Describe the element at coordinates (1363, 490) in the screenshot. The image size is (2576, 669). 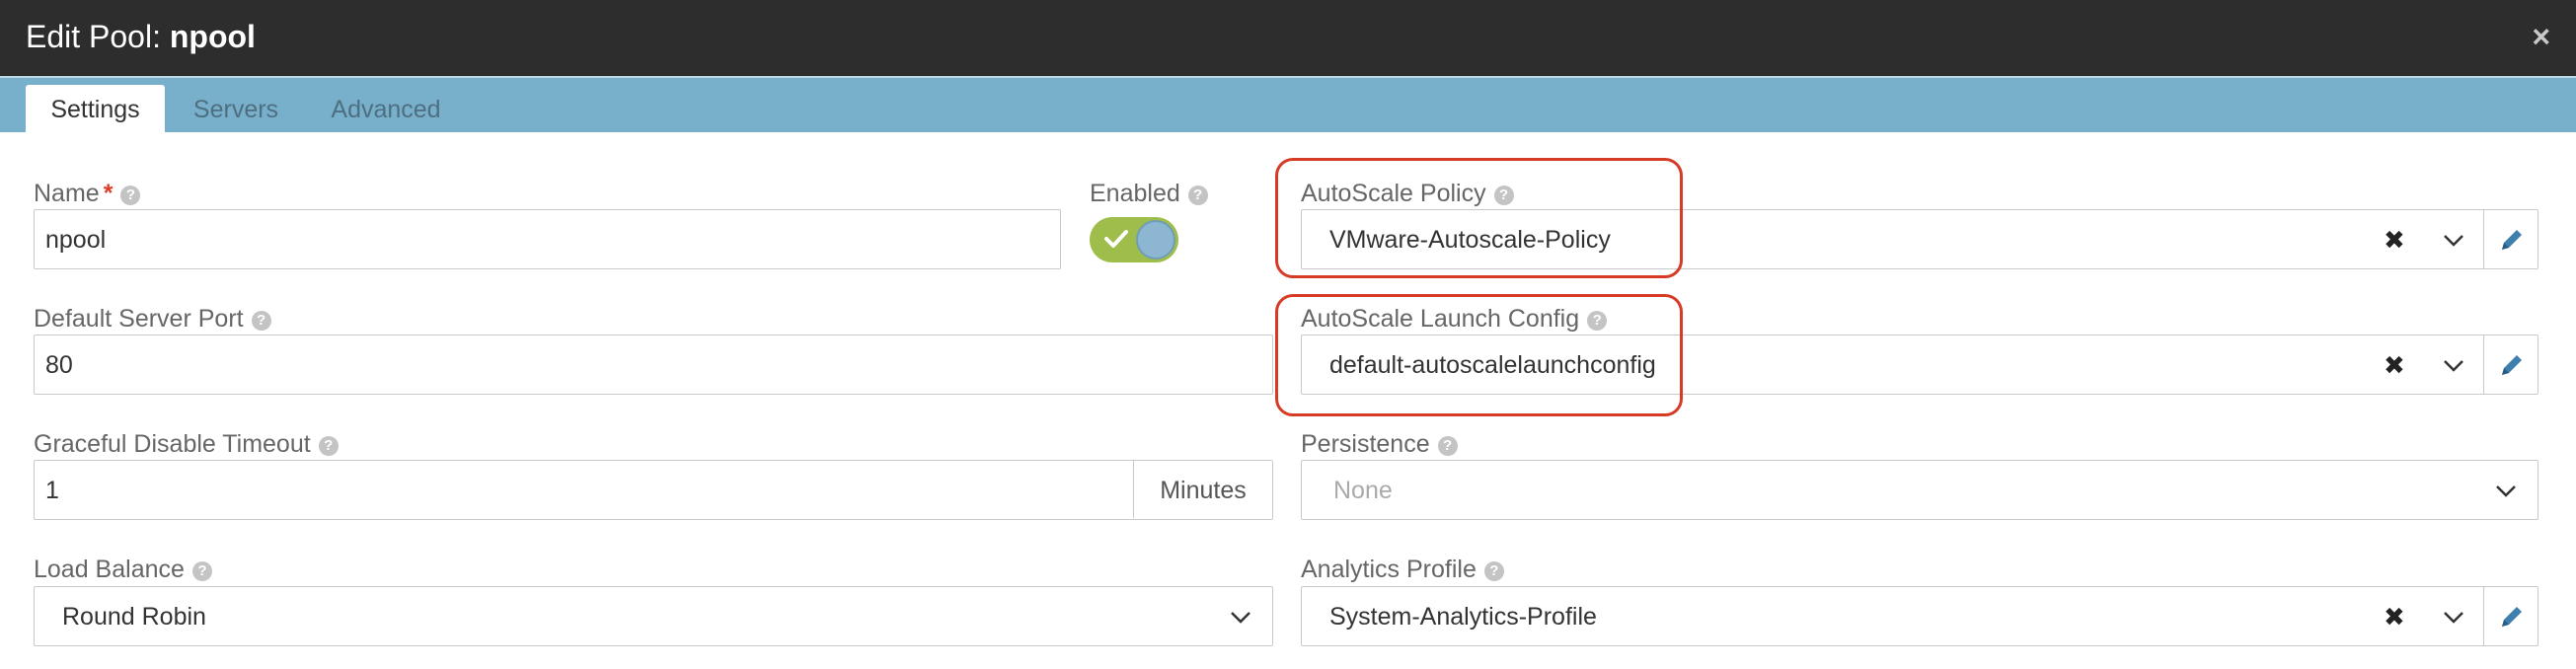
I see `persistence-placeholder: None` at that location.